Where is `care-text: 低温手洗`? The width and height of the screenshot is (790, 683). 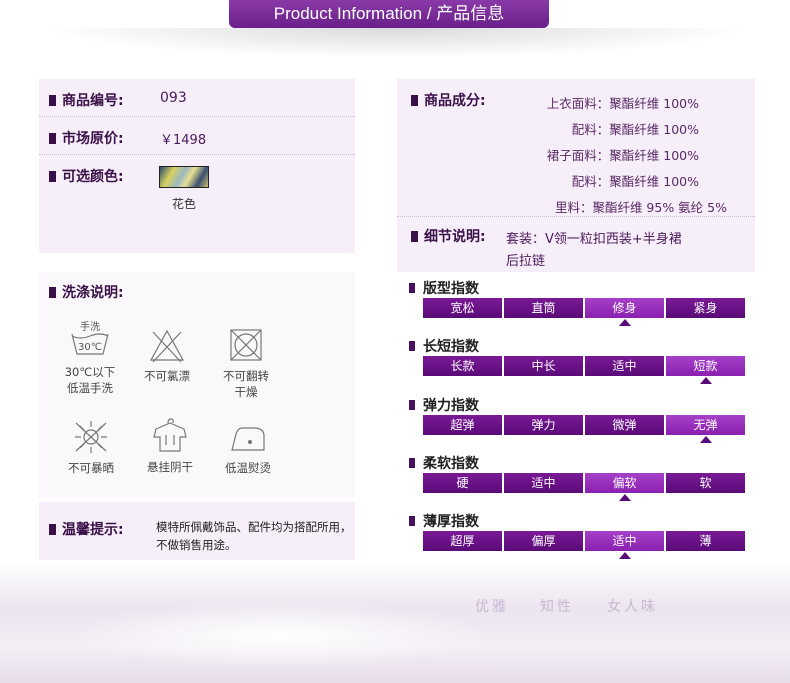 care-text: 低温手洗 is located at coordinates (90, 388).